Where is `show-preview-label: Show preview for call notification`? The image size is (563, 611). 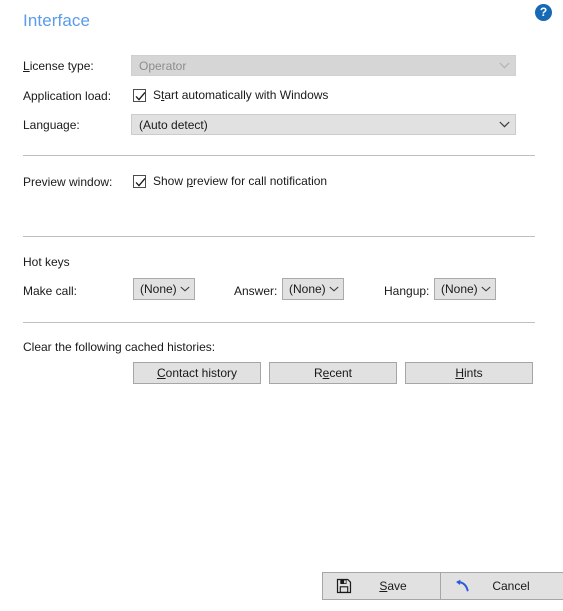
show-preview-label: Show preview for call notification is located at coordinates (240, 181).